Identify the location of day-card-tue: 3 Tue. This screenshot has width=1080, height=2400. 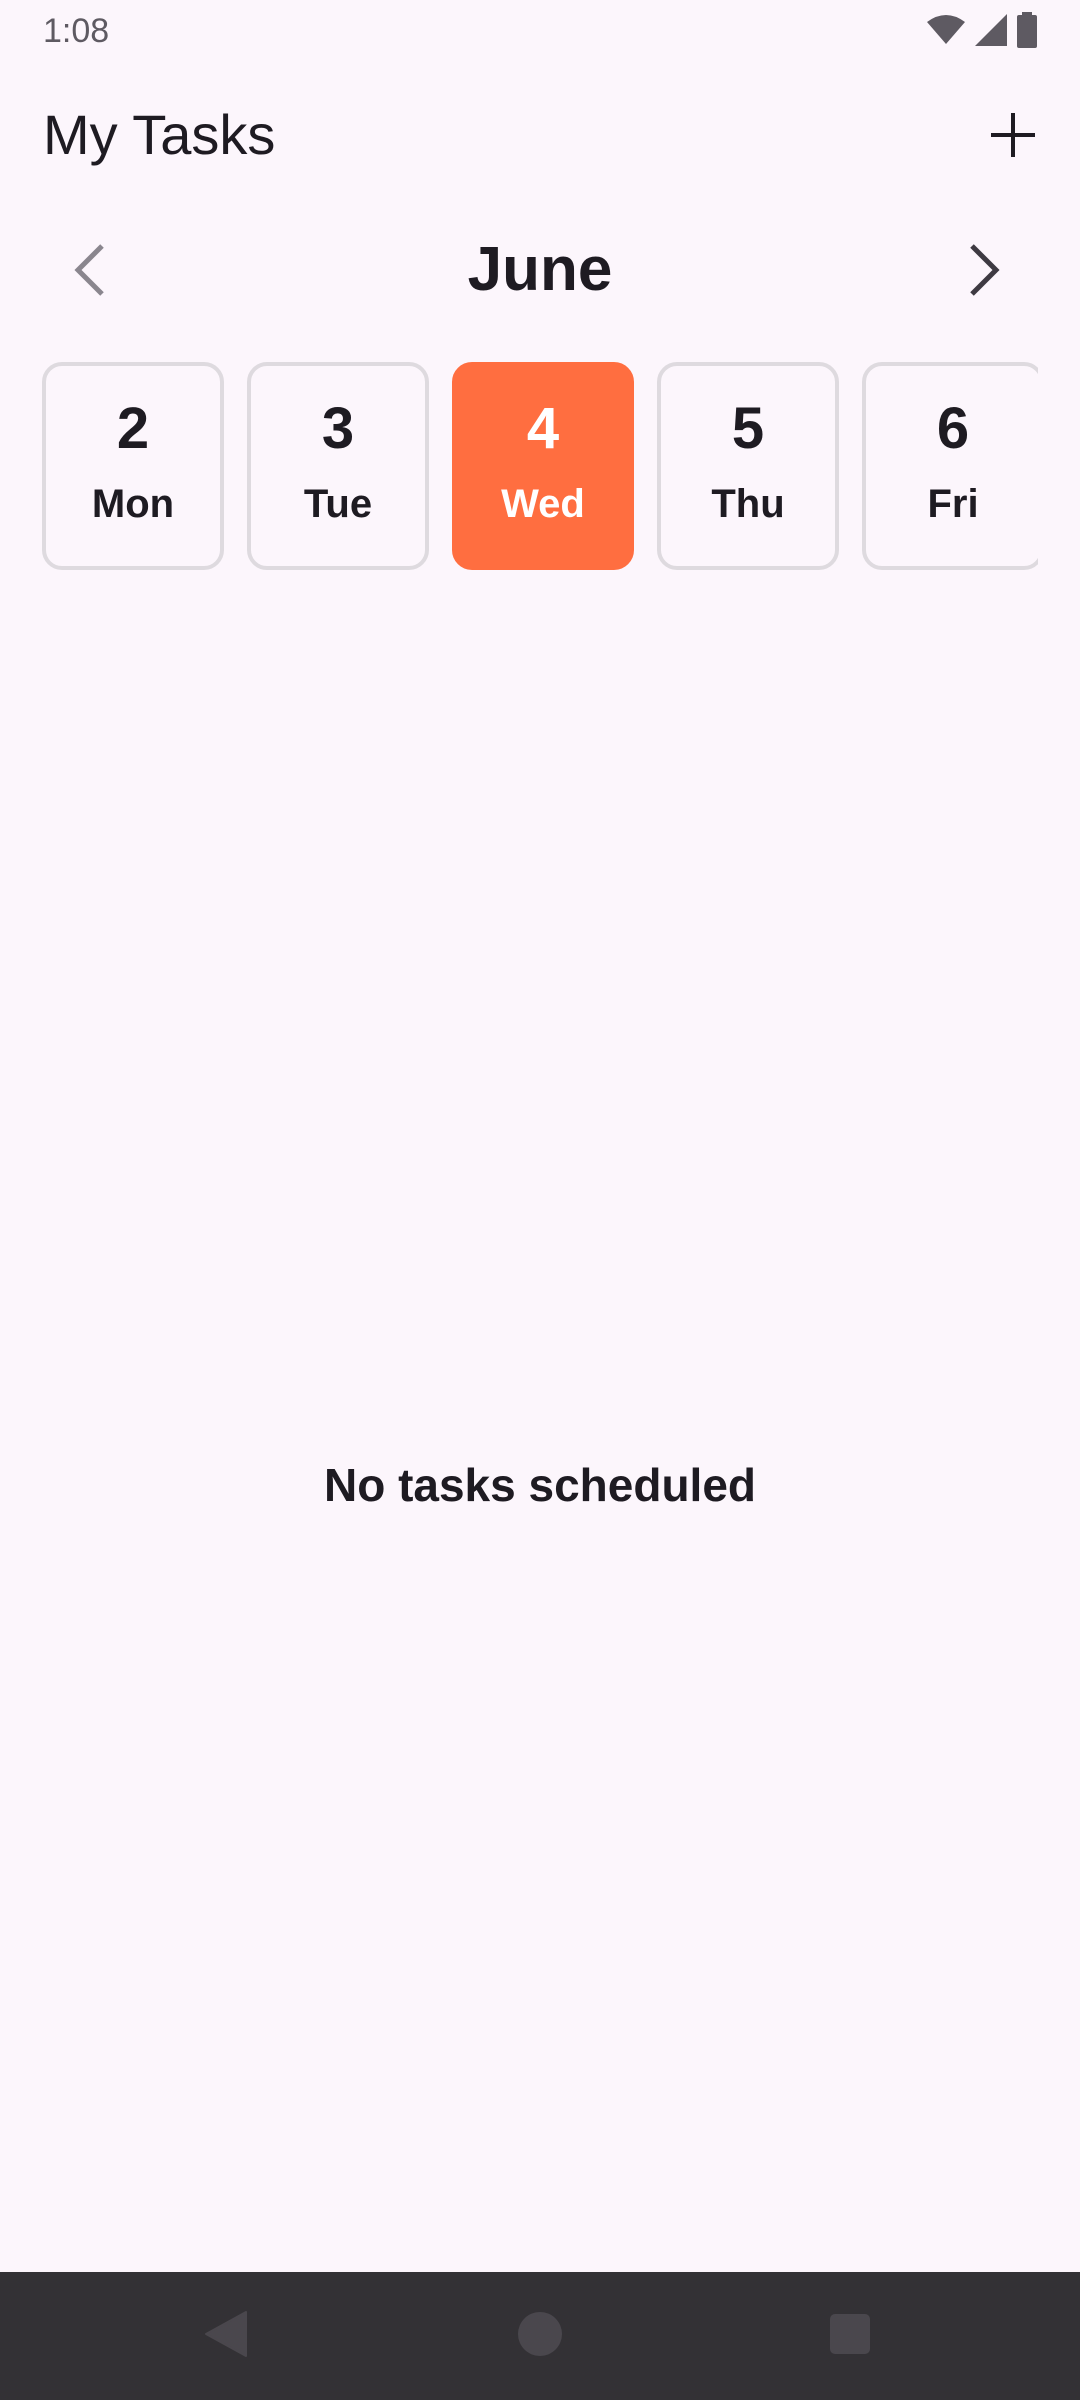
(338, 466).